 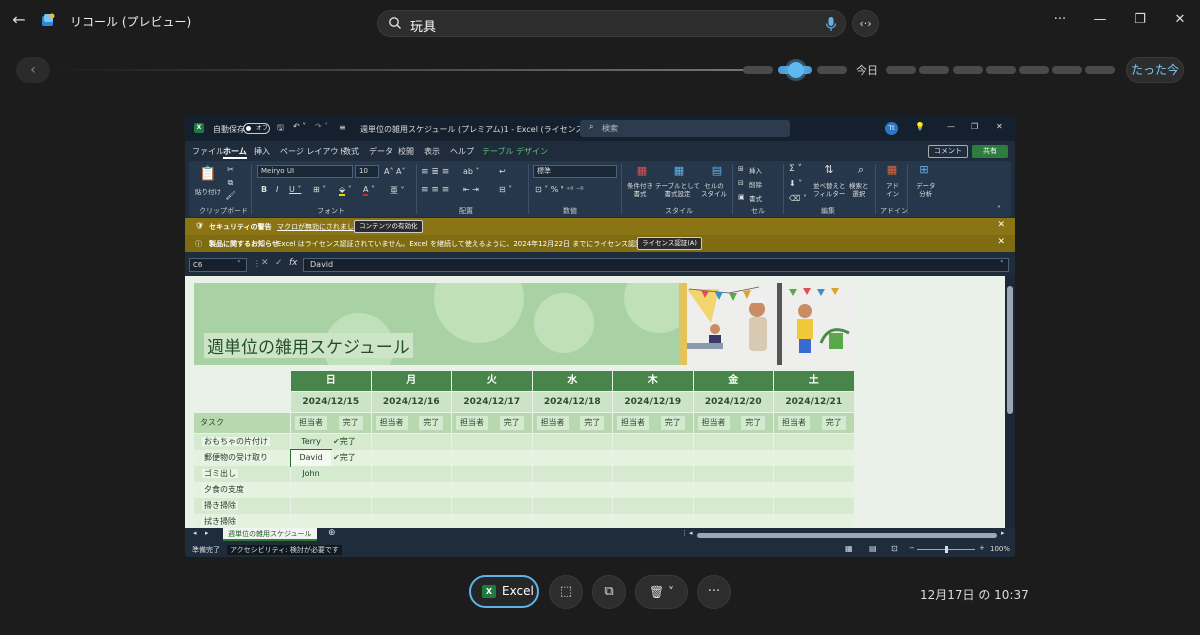 I want to click on menu-page-layout: ページ レイアウト, so click(x=313, y=151).